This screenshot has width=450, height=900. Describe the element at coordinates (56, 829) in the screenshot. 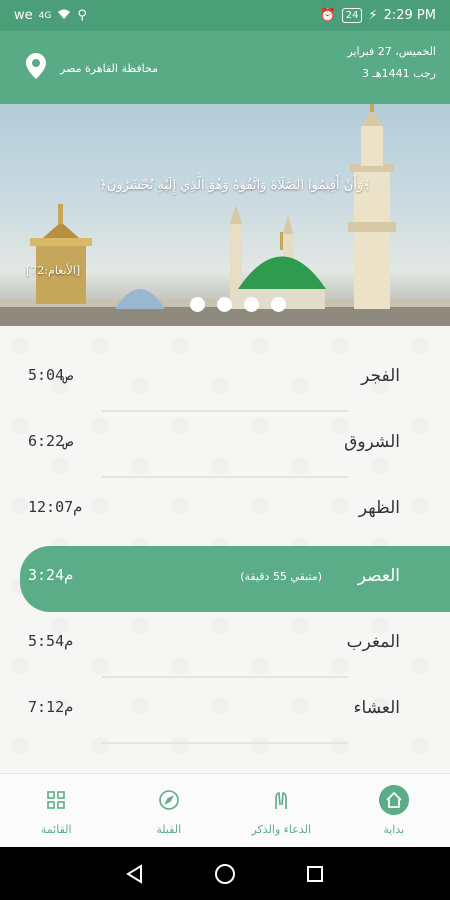

I see `nav-label: القائمة` at that location.